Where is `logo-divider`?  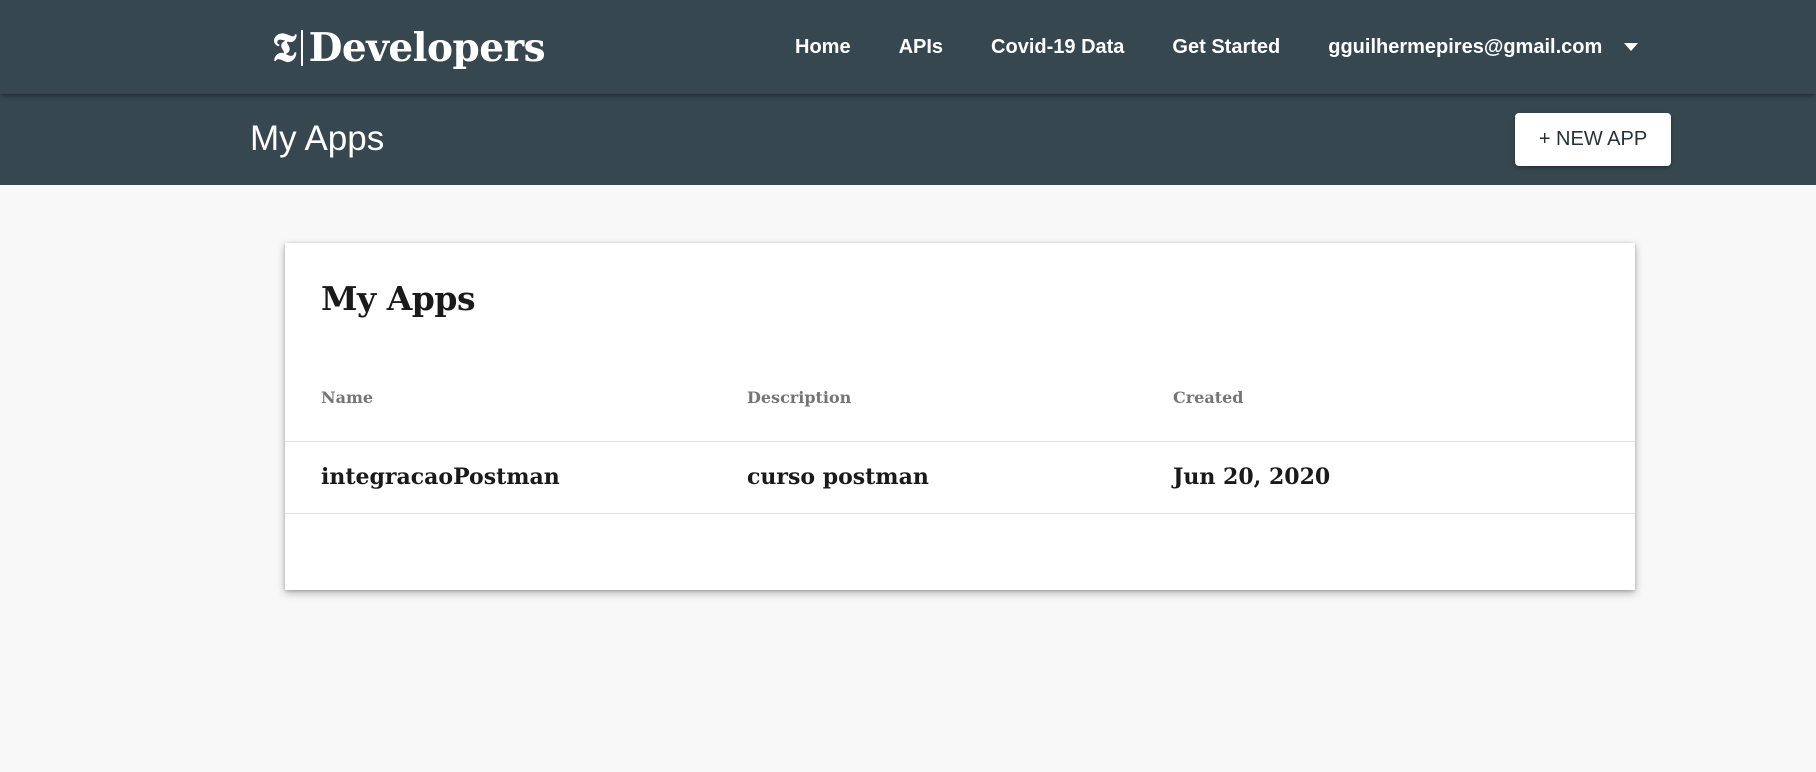
logo-divider is located at coordinates (301, 48).